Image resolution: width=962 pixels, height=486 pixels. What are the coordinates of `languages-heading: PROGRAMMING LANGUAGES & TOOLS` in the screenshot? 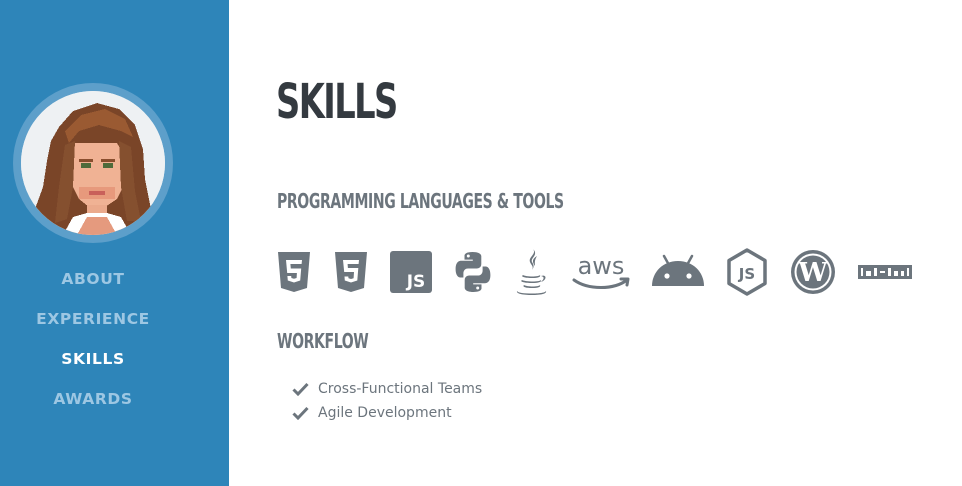 It's located at (420, 201).